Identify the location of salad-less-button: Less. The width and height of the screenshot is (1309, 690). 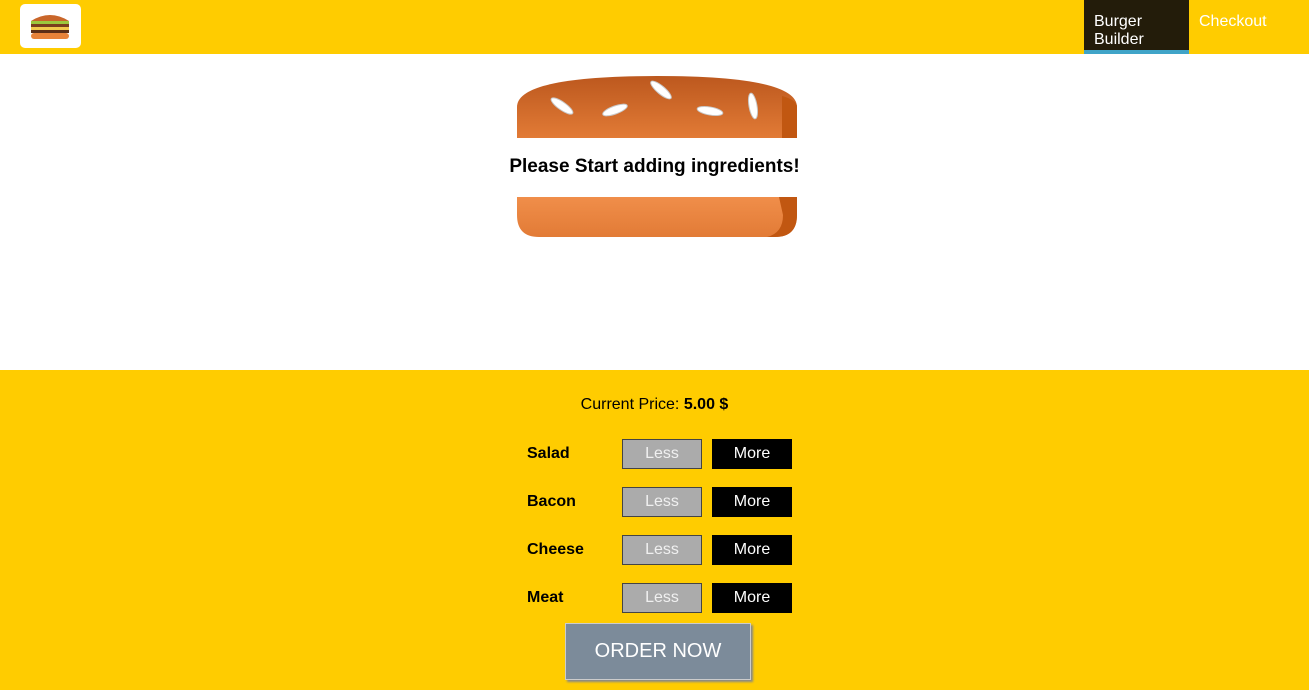
(662, 454).